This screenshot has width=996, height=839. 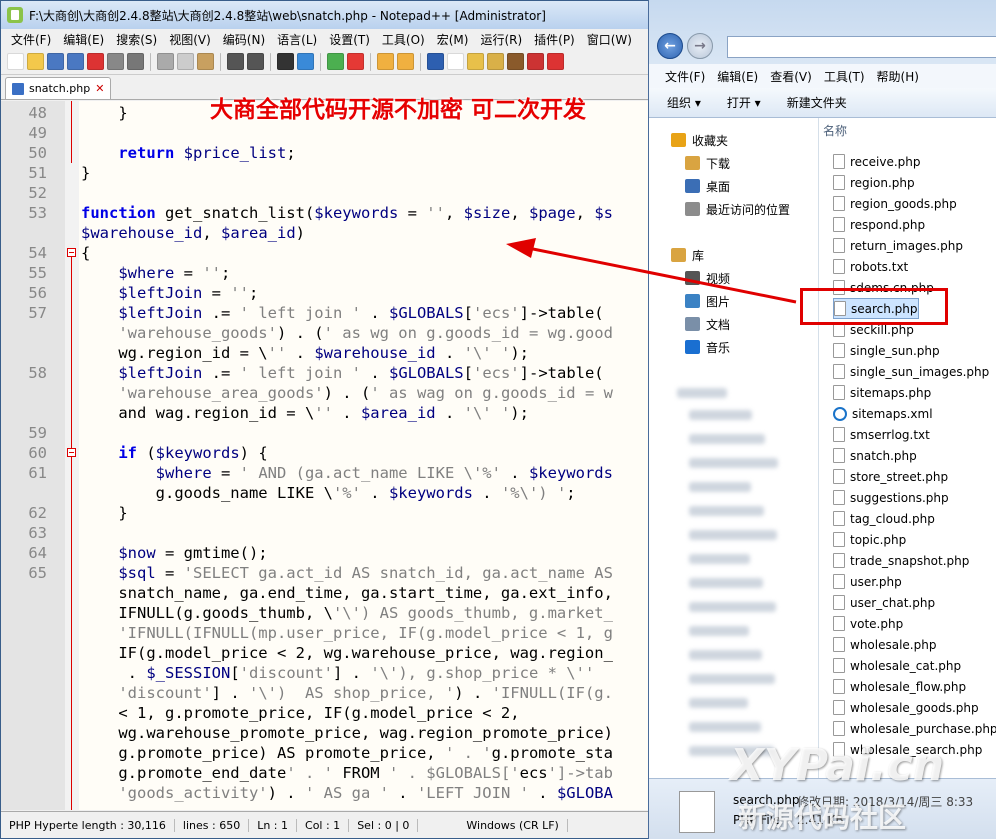 What do you see at coordinates (822, 817) in the screenshot?
I see `watermark-subtitle: 新源代码社区` at bounding box center [822, 817].